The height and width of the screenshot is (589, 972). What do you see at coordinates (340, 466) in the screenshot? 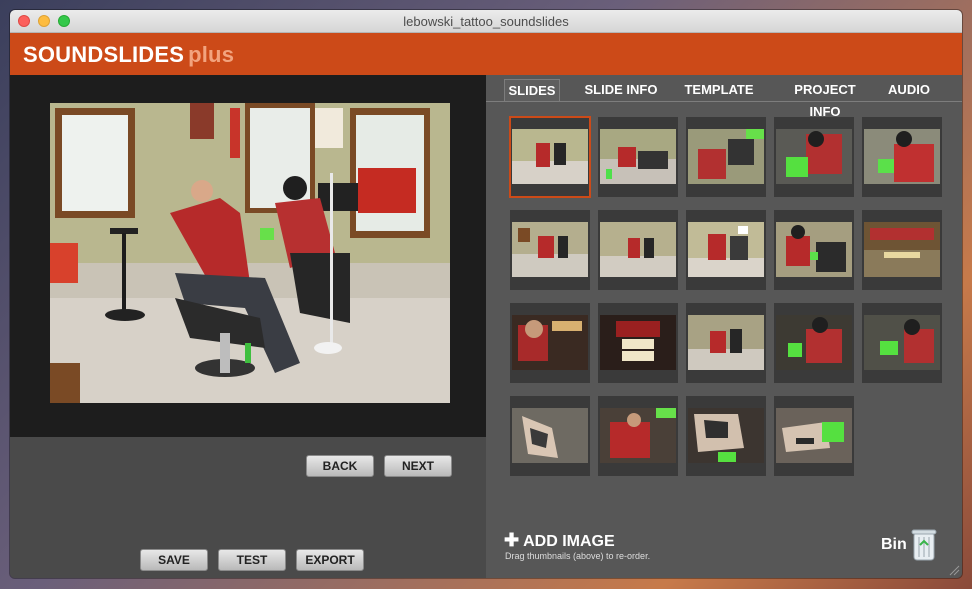
I see `back-button: BACK` at bounding box center [340, 466].